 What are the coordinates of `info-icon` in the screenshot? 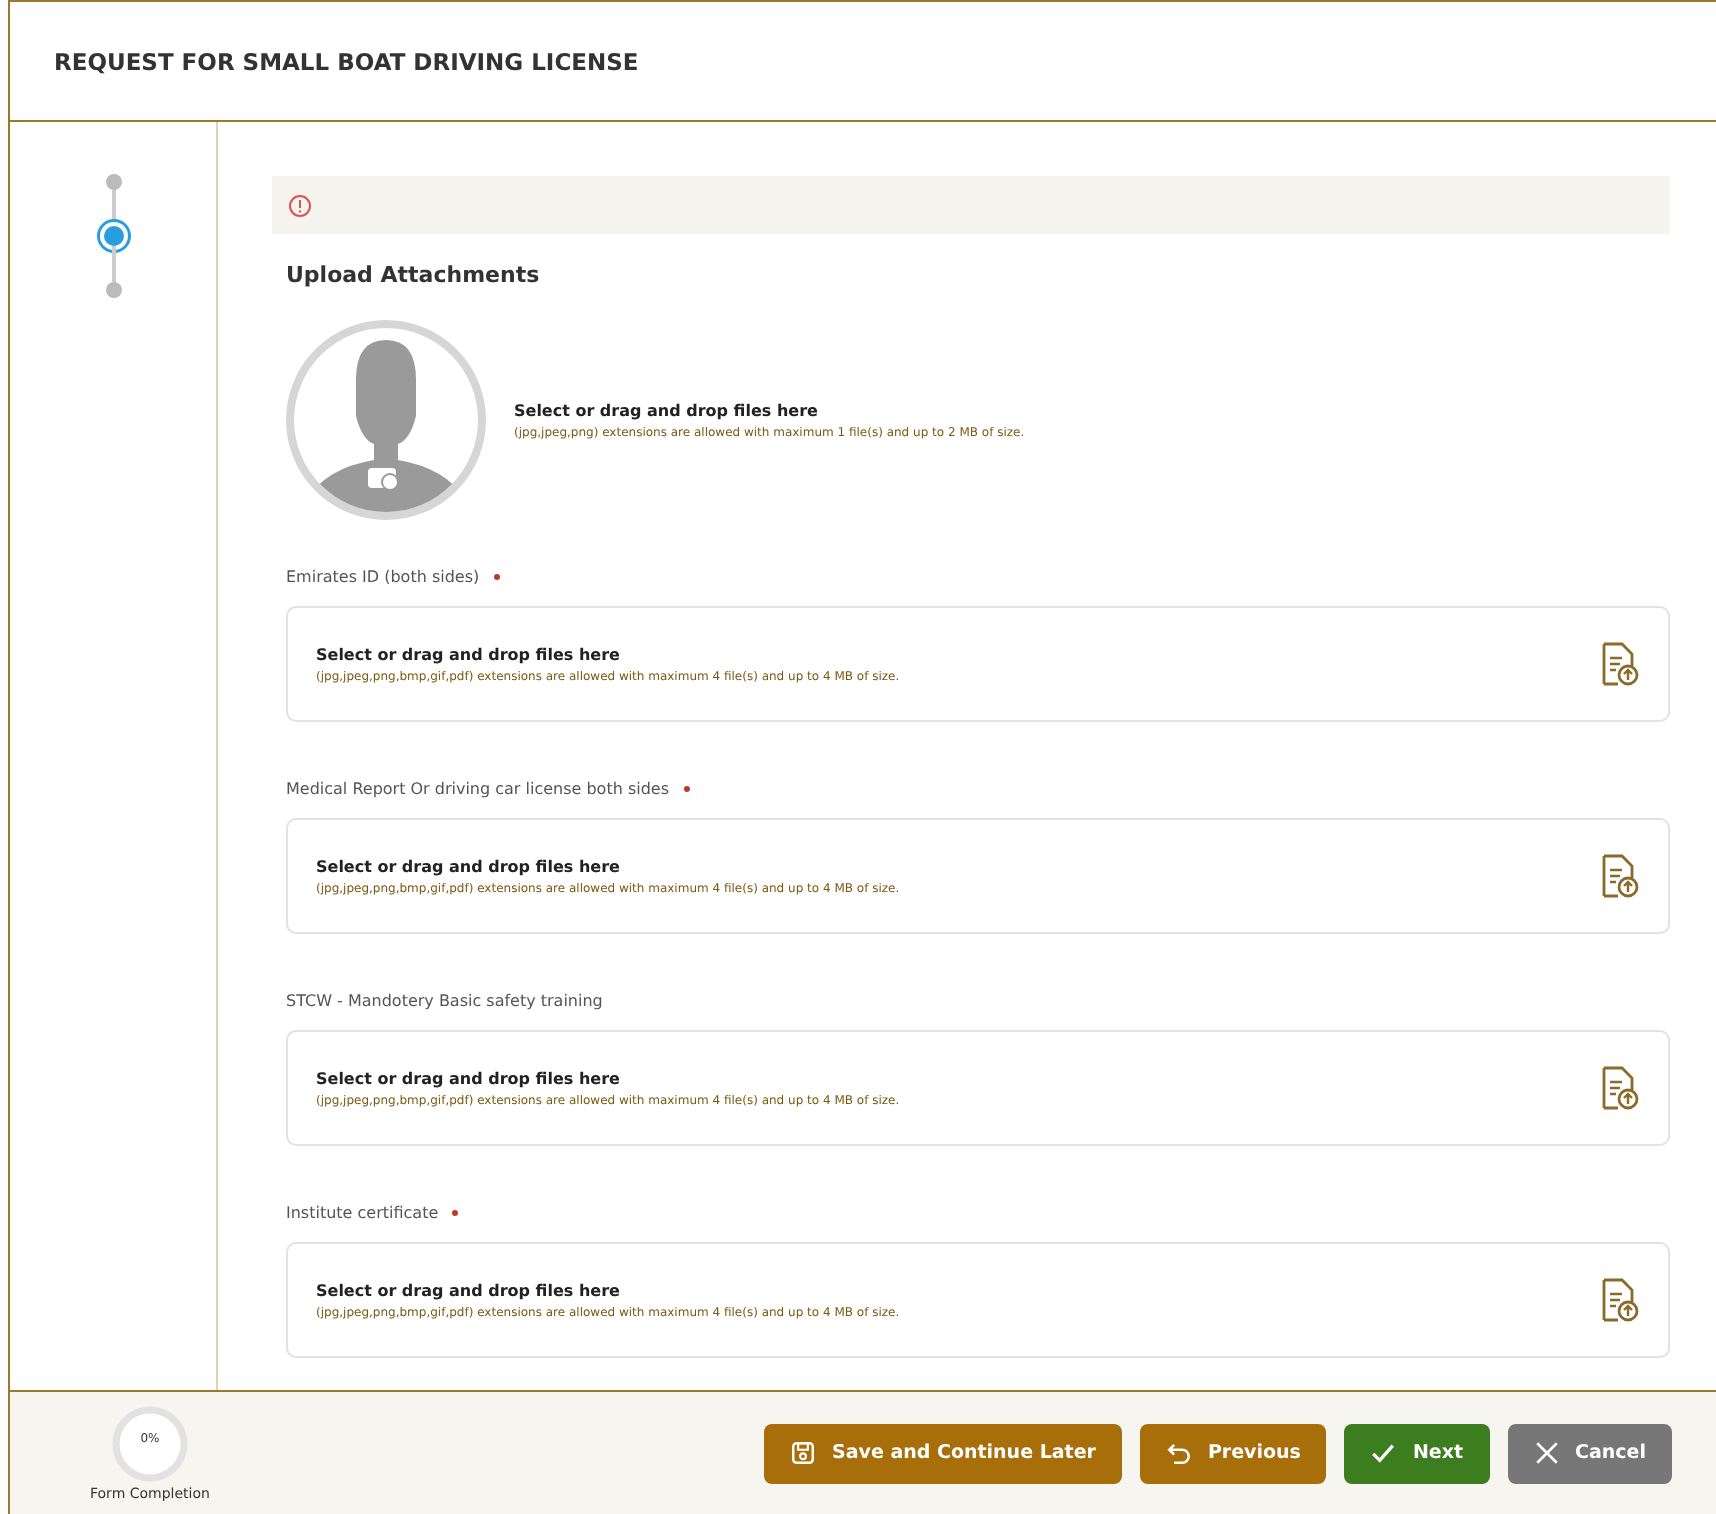 It's located at (300, 205).